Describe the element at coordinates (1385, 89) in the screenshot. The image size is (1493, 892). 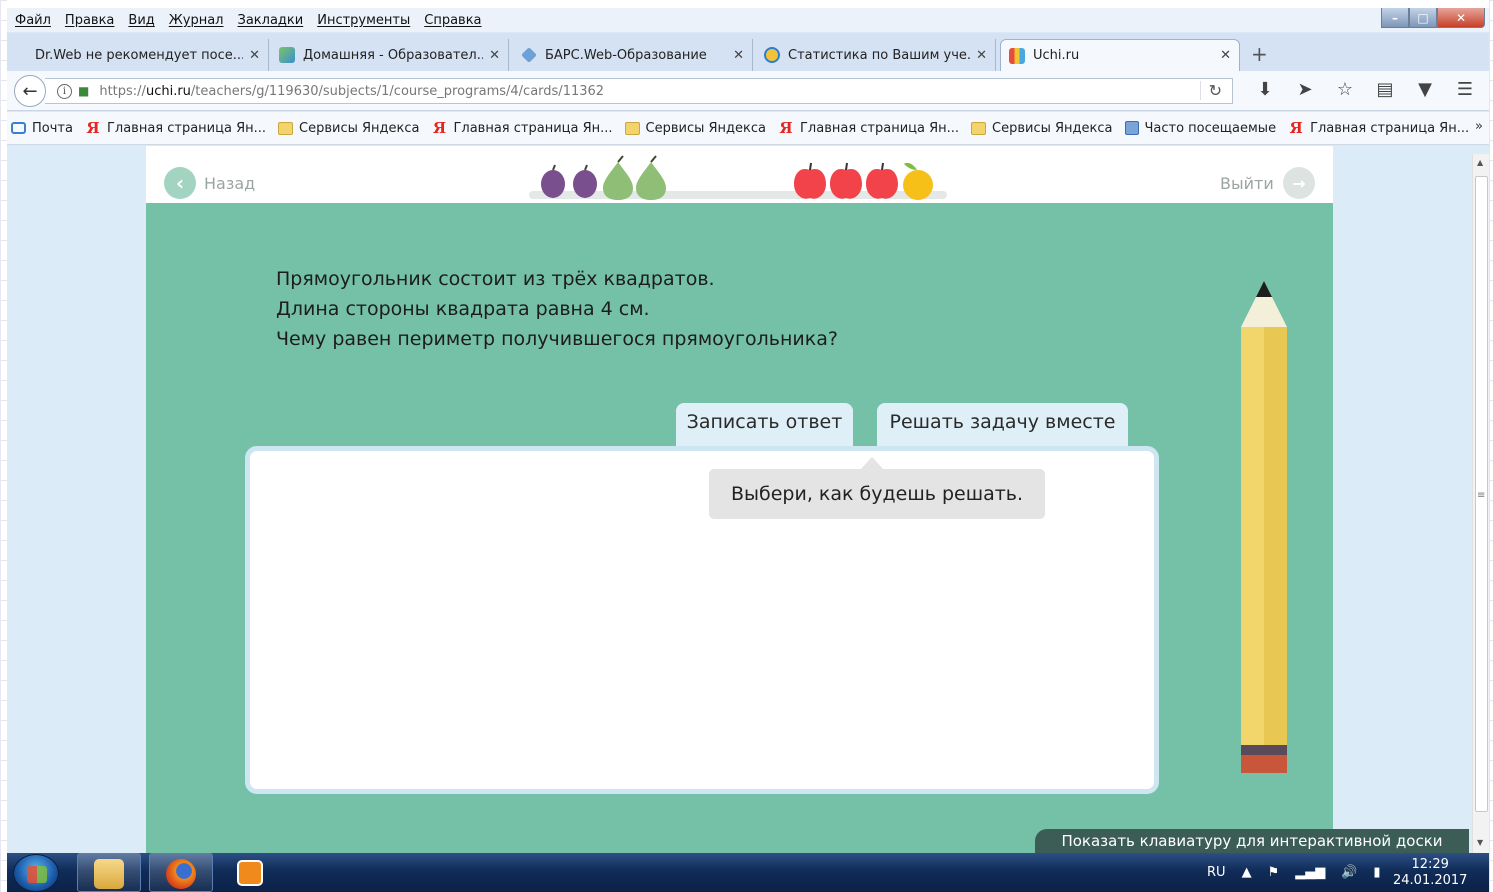
I see `reading-list-icon: ▤` at that location.